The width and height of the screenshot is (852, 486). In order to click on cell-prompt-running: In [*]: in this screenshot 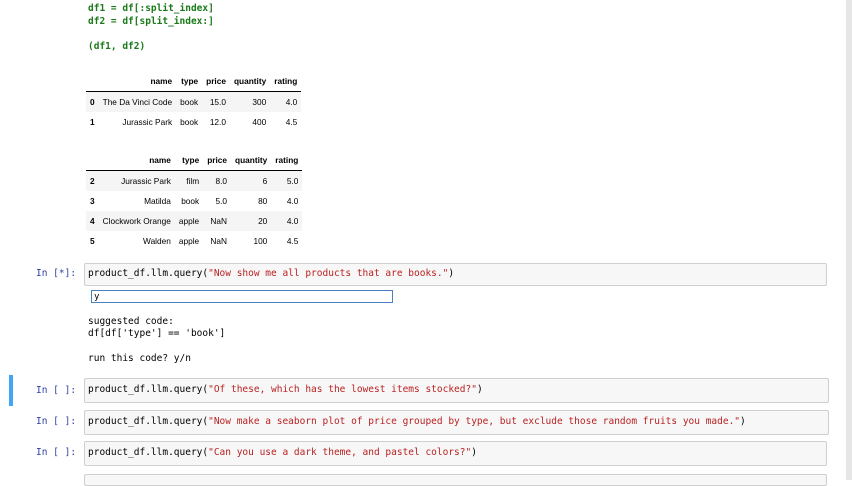, I will do `click(56, 273)`.